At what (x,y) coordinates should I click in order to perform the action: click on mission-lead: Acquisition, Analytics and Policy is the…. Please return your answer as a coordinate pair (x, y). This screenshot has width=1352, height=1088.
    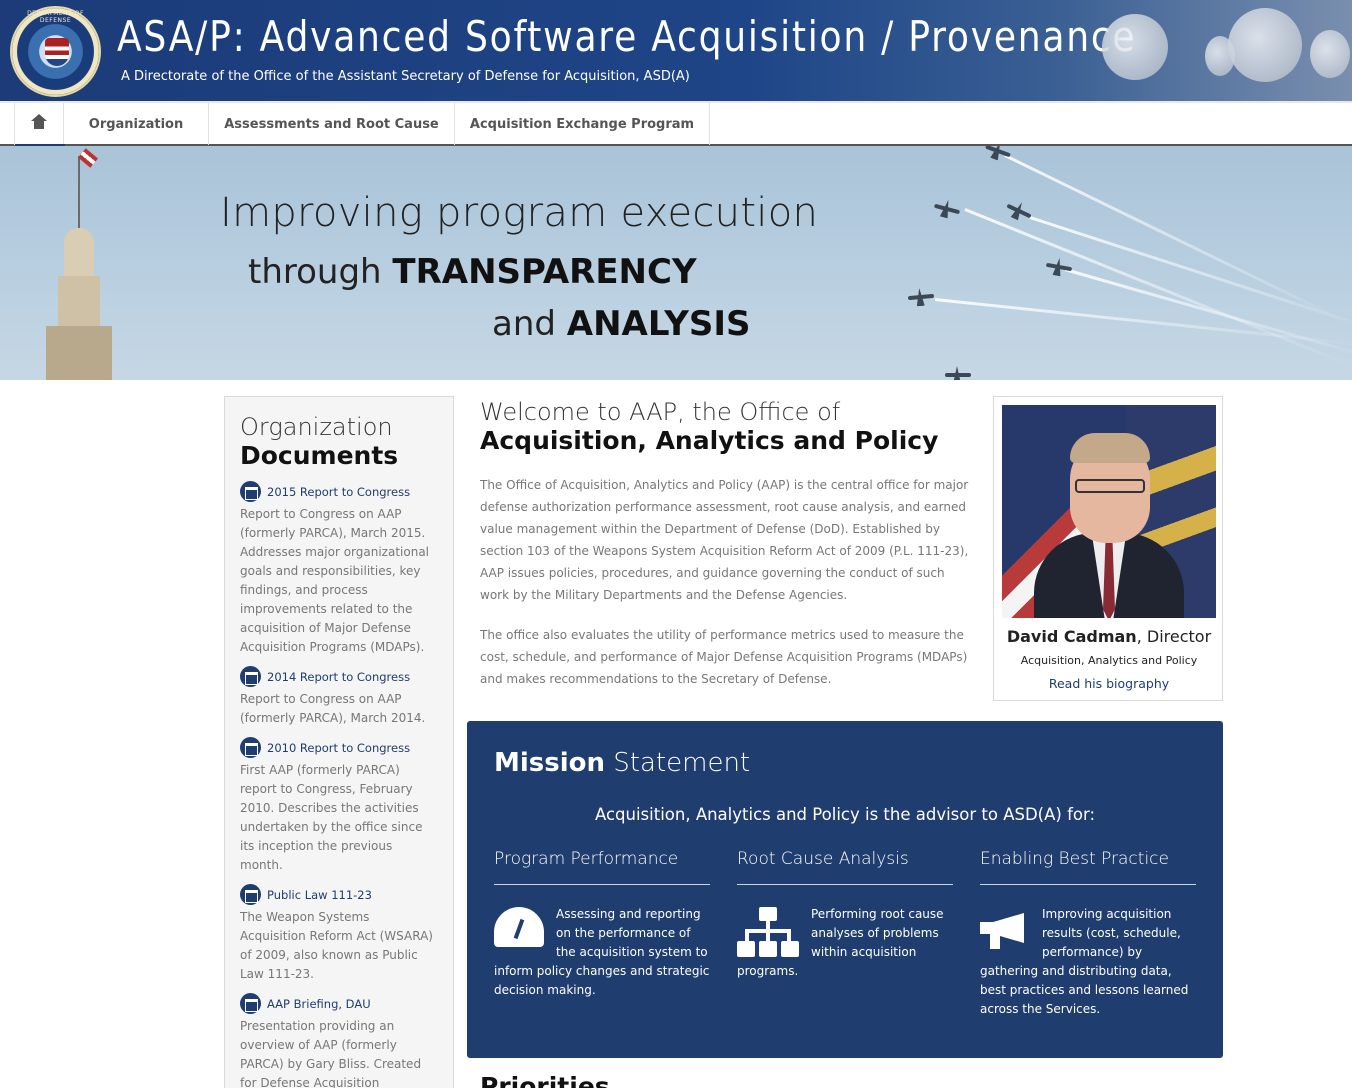
    Looking at the image, I should click on (845, 814).